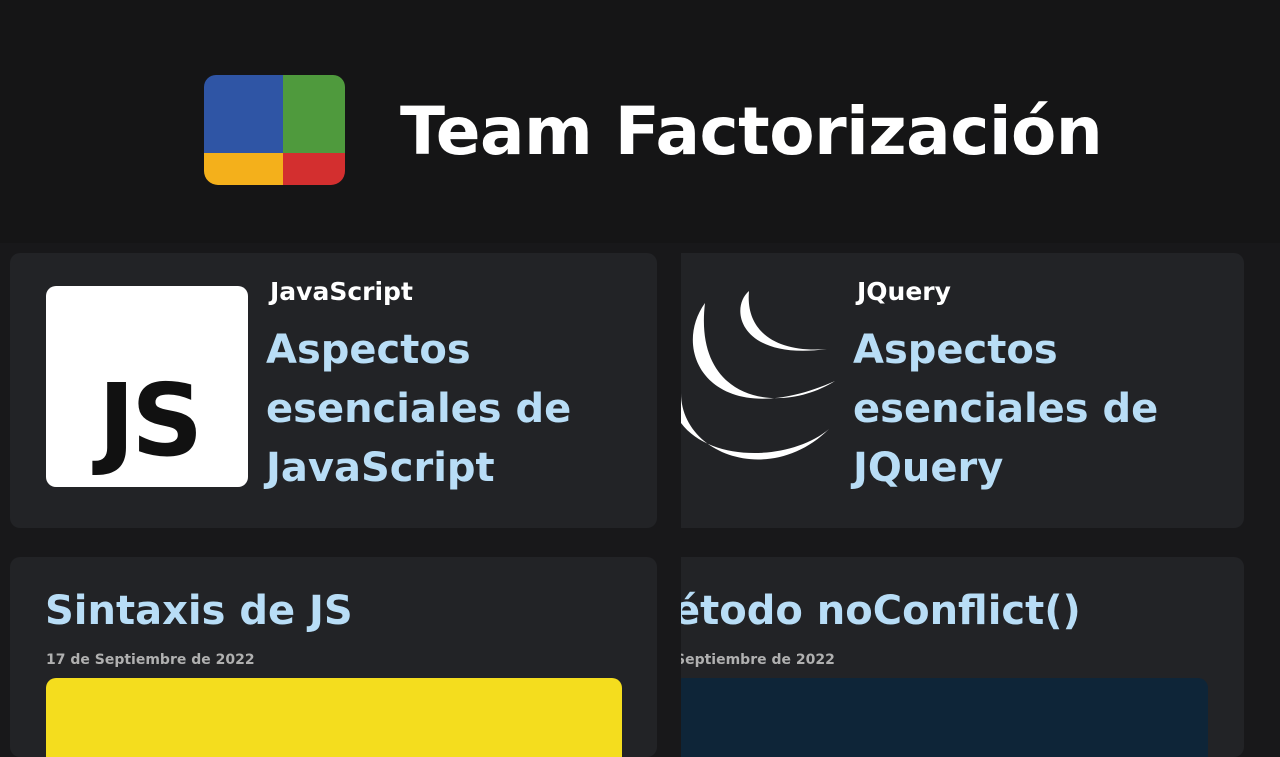 This screenshot has height=757, width=1280. I want to click on post-title-link: Aspectos esenciales de JQuery, so click(1043, 409).